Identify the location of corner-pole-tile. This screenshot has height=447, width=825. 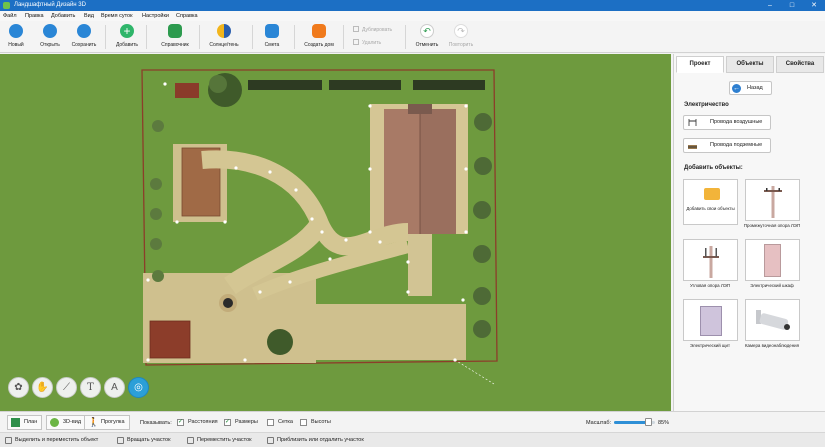
(710, 260).